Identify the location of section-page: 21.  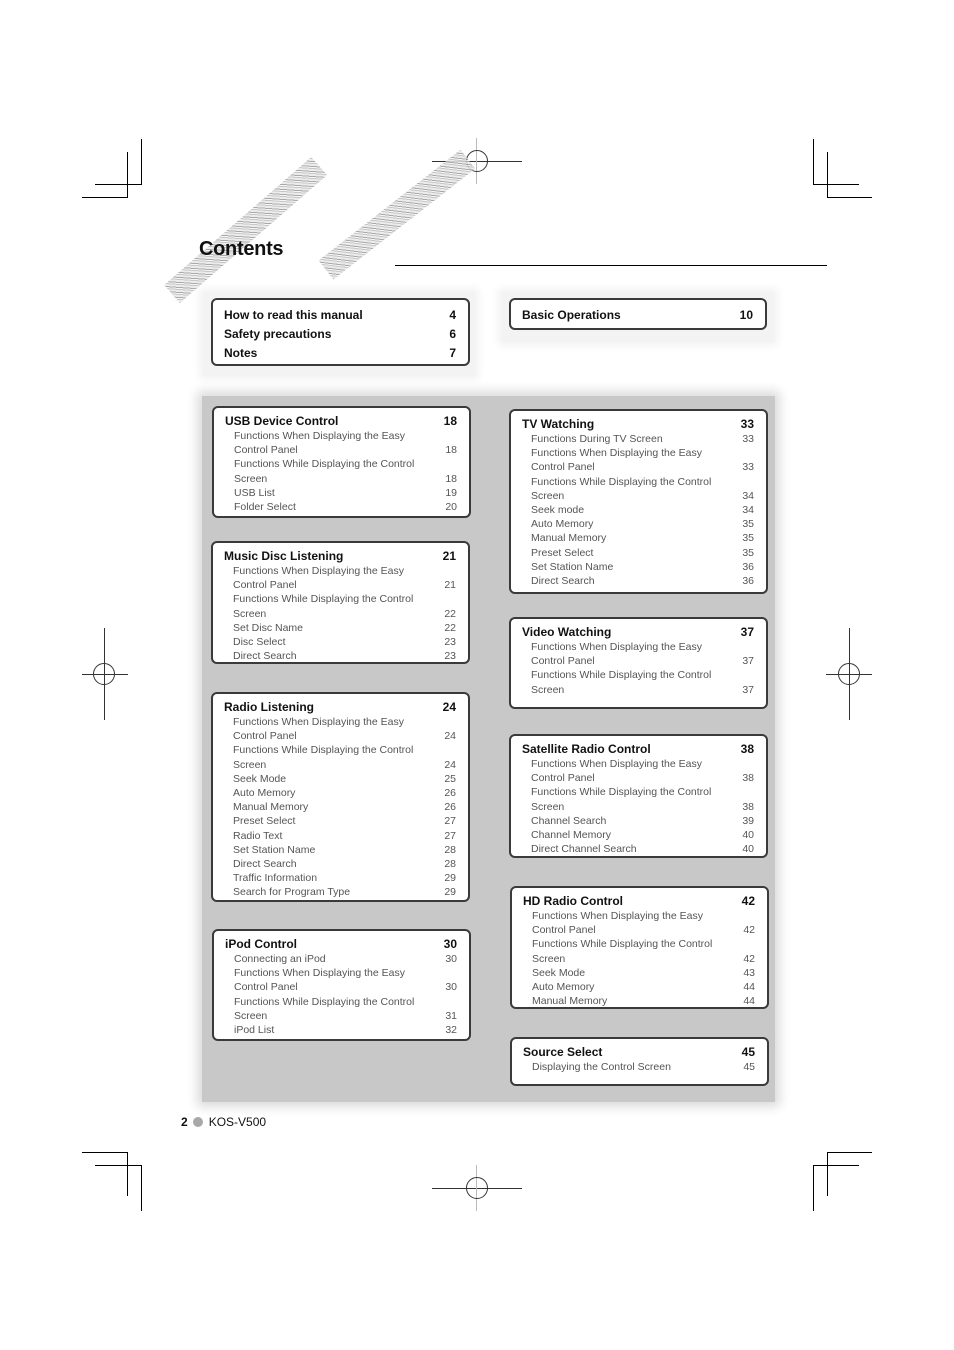
(449, 556).